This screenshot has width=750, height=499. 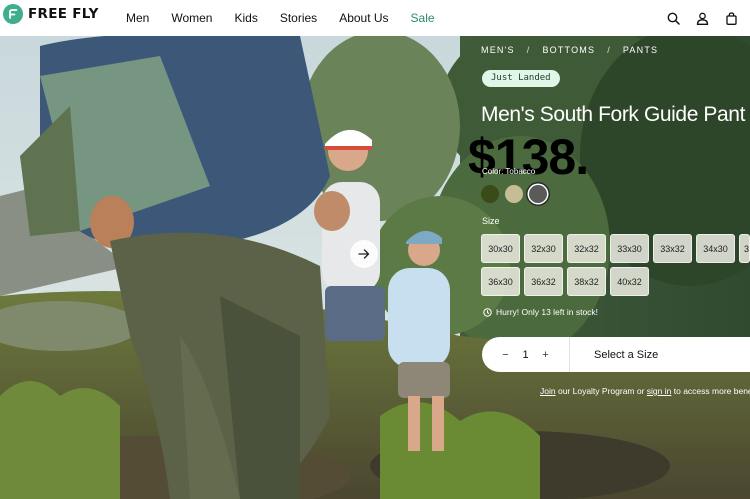 What do you see at coordinates (298, 18) in the screenshot?
I see `nav-item-stories: Stories` at bounding box center [298, 18].